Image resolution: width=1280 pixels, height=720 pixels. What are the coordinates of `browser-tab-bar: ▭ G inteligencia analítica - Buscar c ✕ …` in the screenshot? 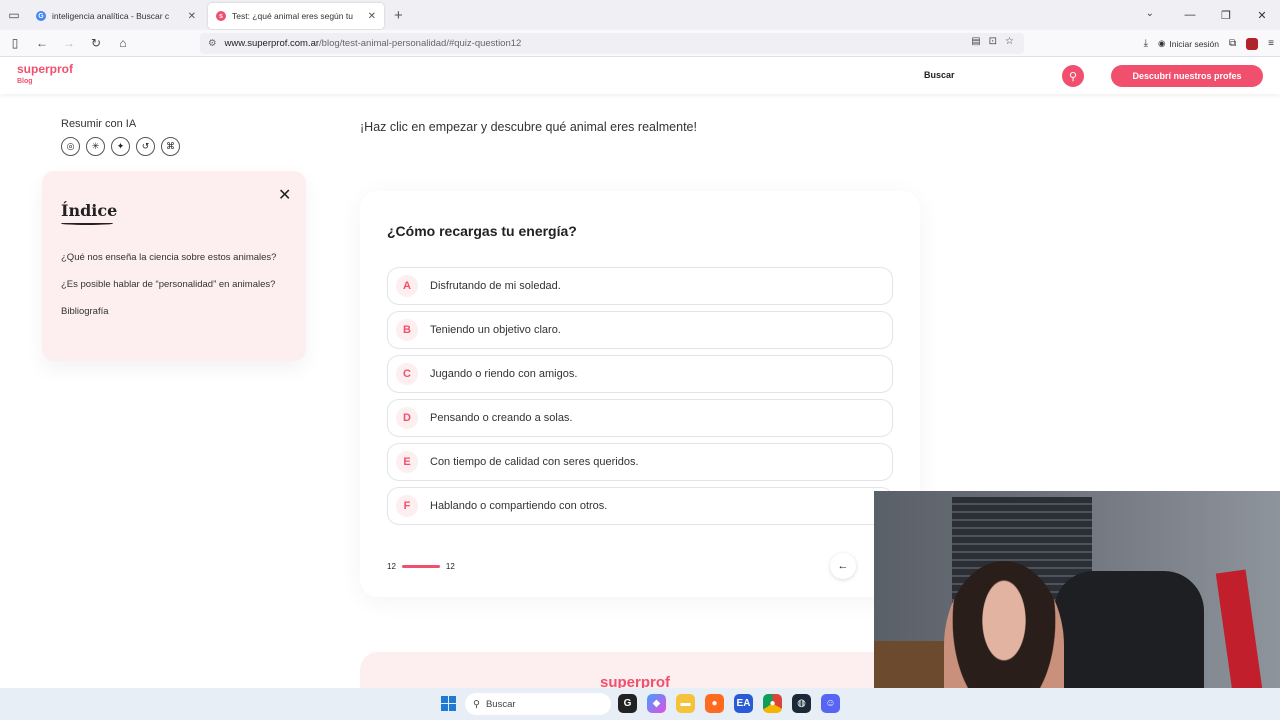 It's located at (640, 15).